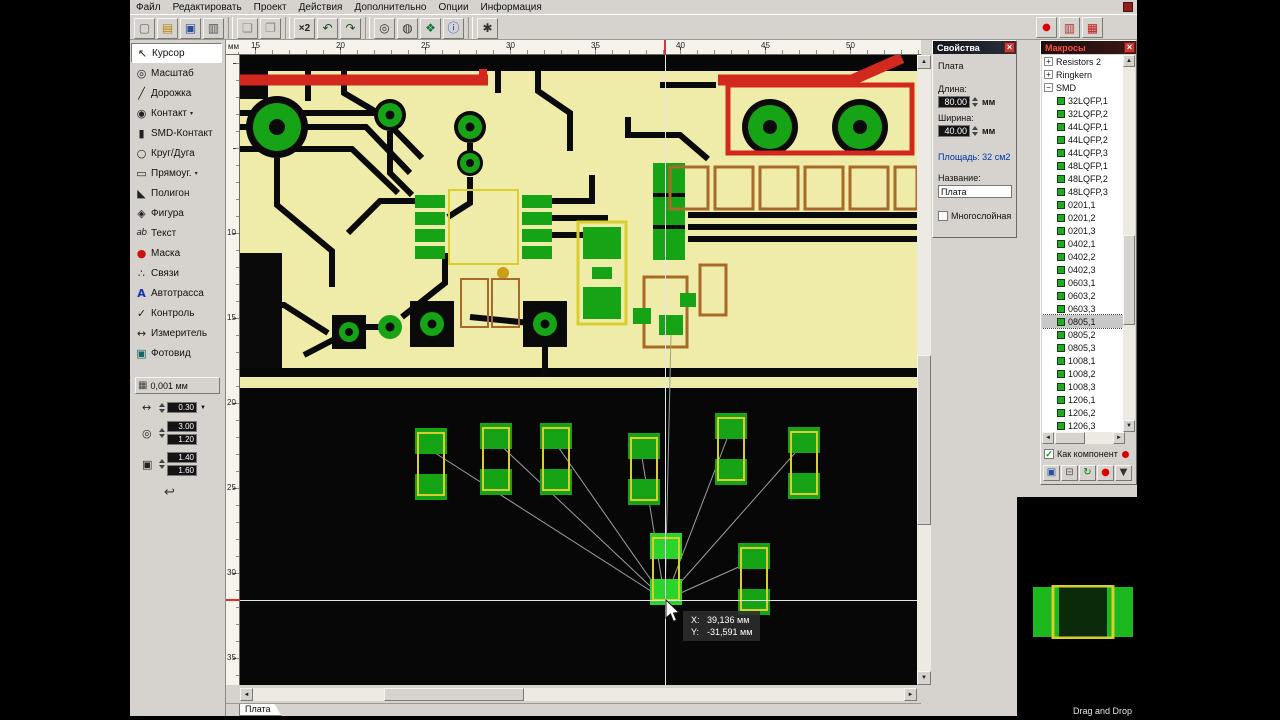 The height and width of the screenshot is (720, 1280). I want to click on track-width-value: 0.30, so click(182, 407).